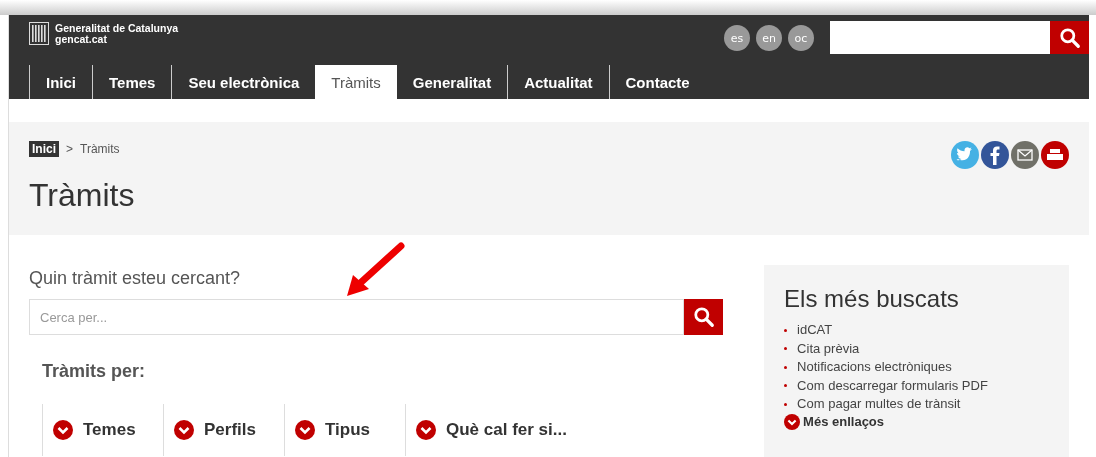 This screenshot has height=457, width=1096. I want to click on print-icon, so click(1055, 155).